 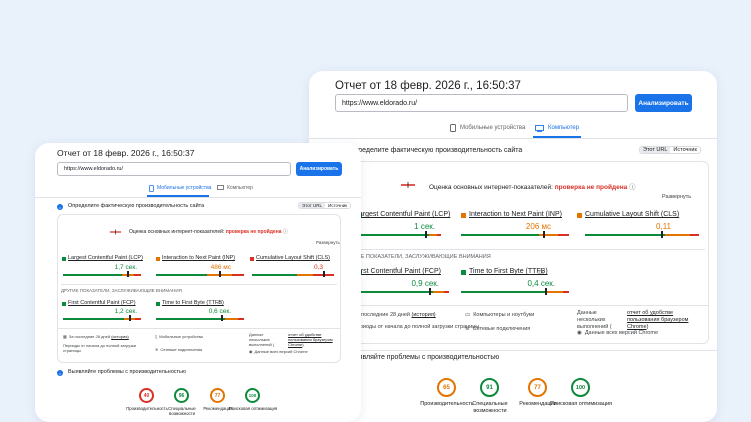 What do you see at coordinates (446, 387) in the screenshot?
I see `score-performance-desktop: 65` at bounding box center [446, 387].